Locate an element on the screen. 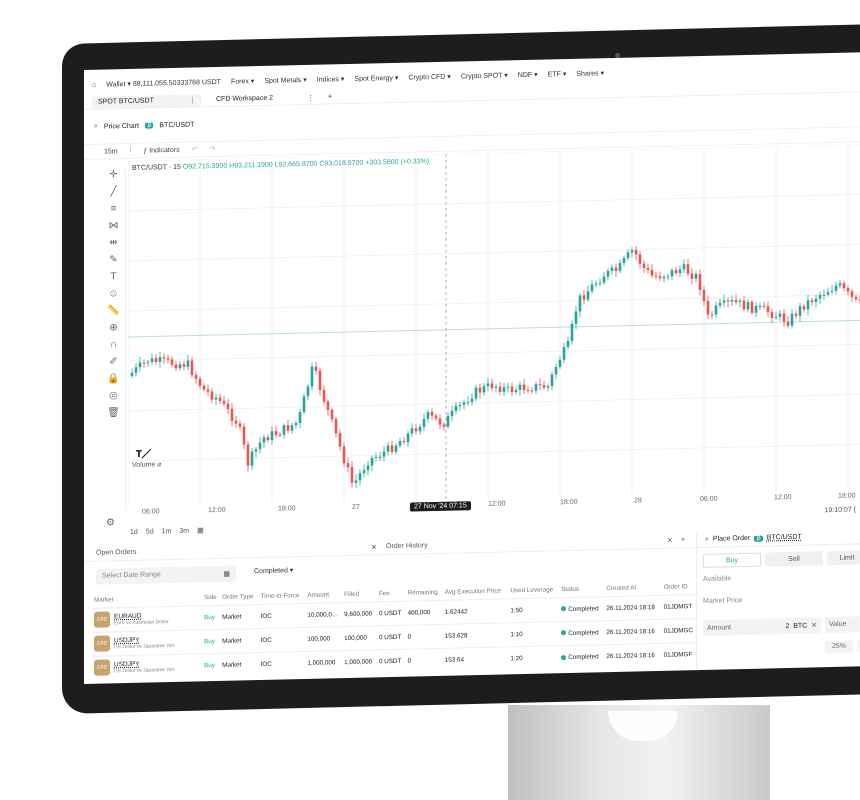 Image resolution: width=860 pixels, height=800 pixels. undo-icon: ↶ is located at coordinates (195, 149).